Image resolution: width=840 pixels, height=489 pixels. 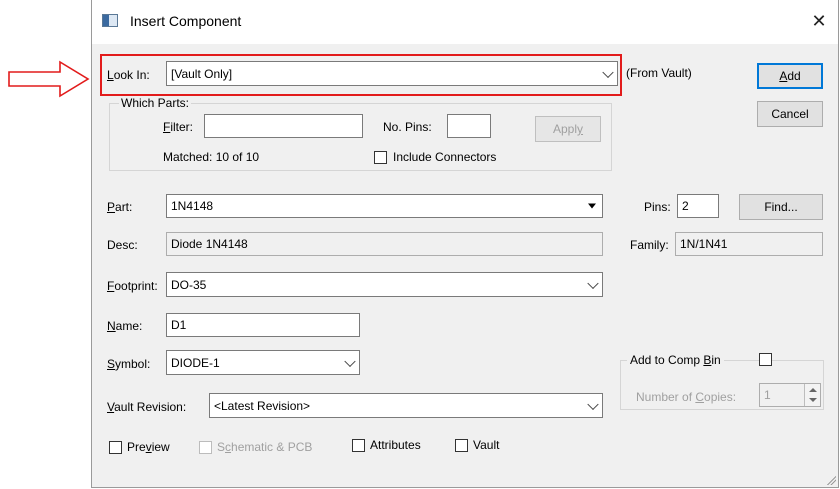 What do you see at coordinates (195, 362) in the screenshot?
I see `symbol-value: DIODE-1` at bounding box center [195, 362].